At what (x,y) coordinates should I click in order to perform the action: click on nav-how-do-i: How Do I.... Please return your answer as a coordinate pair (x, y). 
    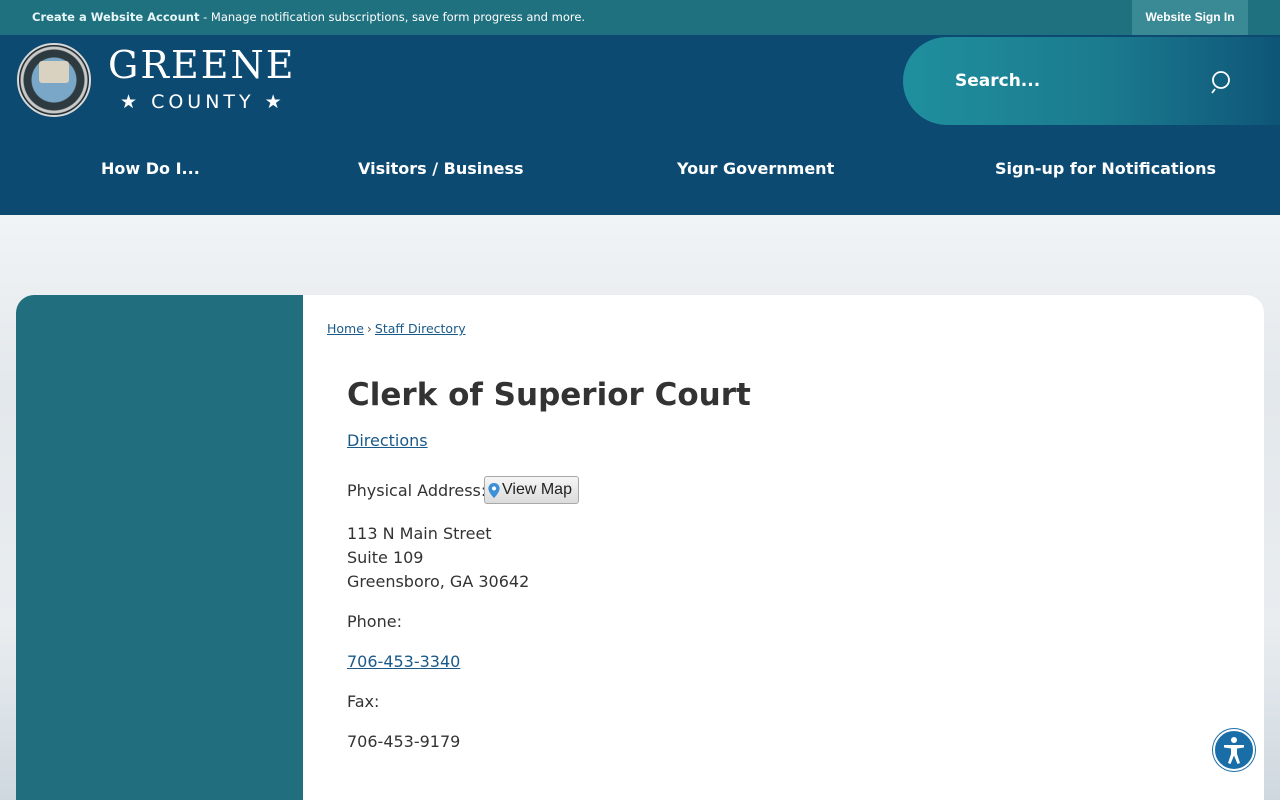
    Looking at the image, I should click on (150, 168).